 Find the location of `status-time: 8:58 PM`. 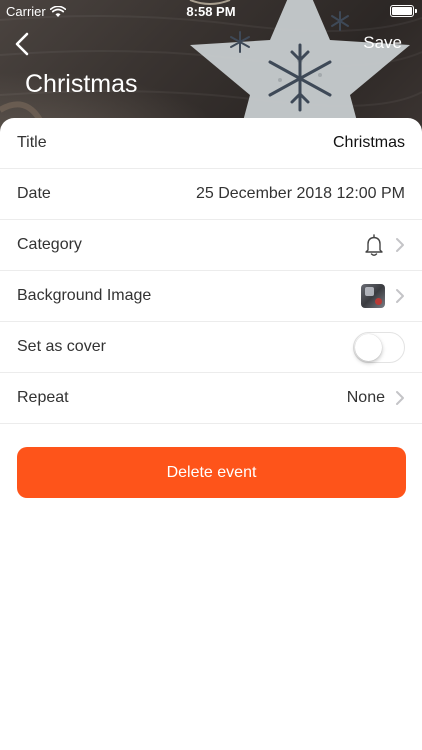

status-time: 8:58 PM is located at coordinates (211, 11).